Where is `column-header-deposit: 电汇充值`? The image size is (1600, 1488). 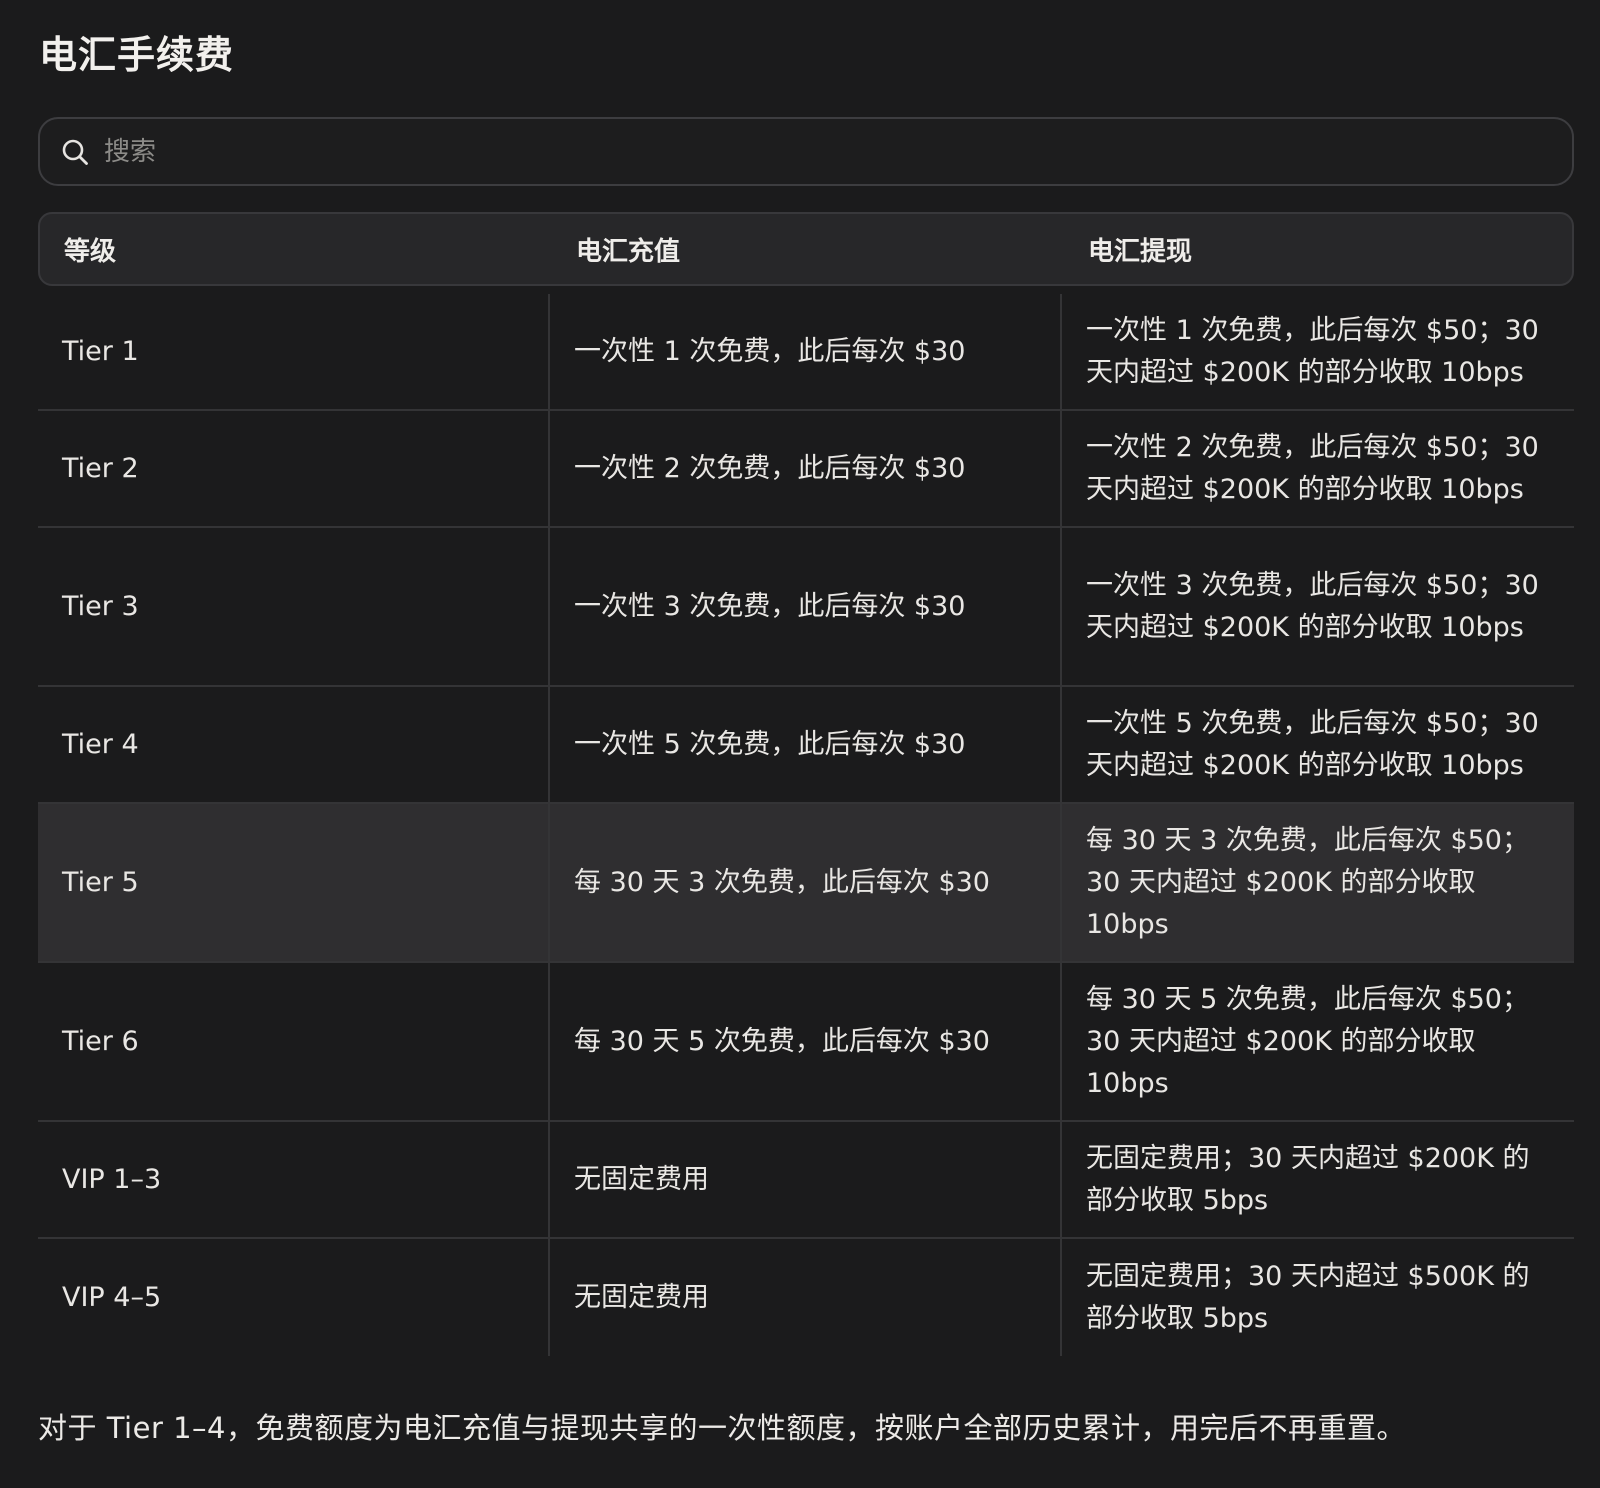 column-header-deposit: 电汇充值 is located at coordinates (628, 251).